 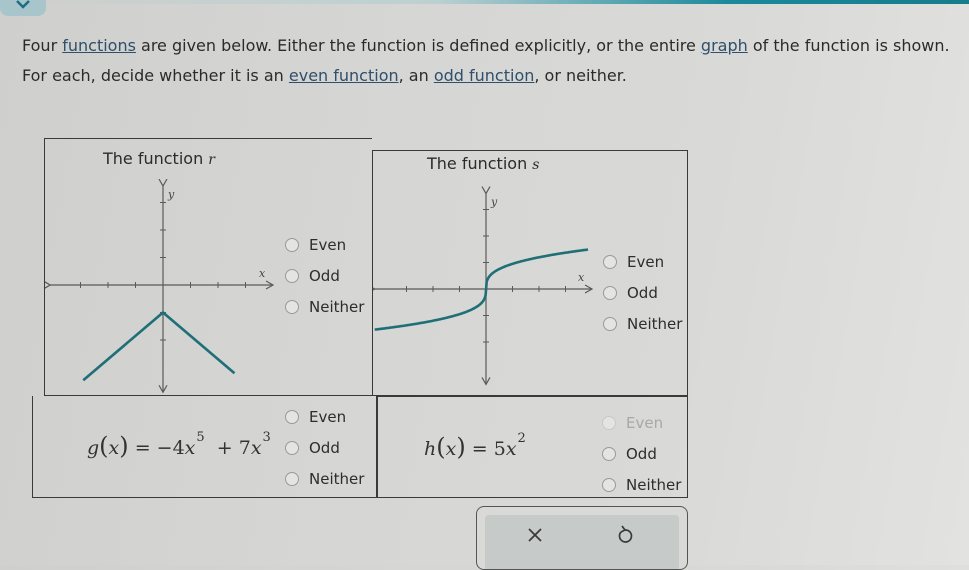 I want to click on graph-r-curve, so click(x=159, y=346).